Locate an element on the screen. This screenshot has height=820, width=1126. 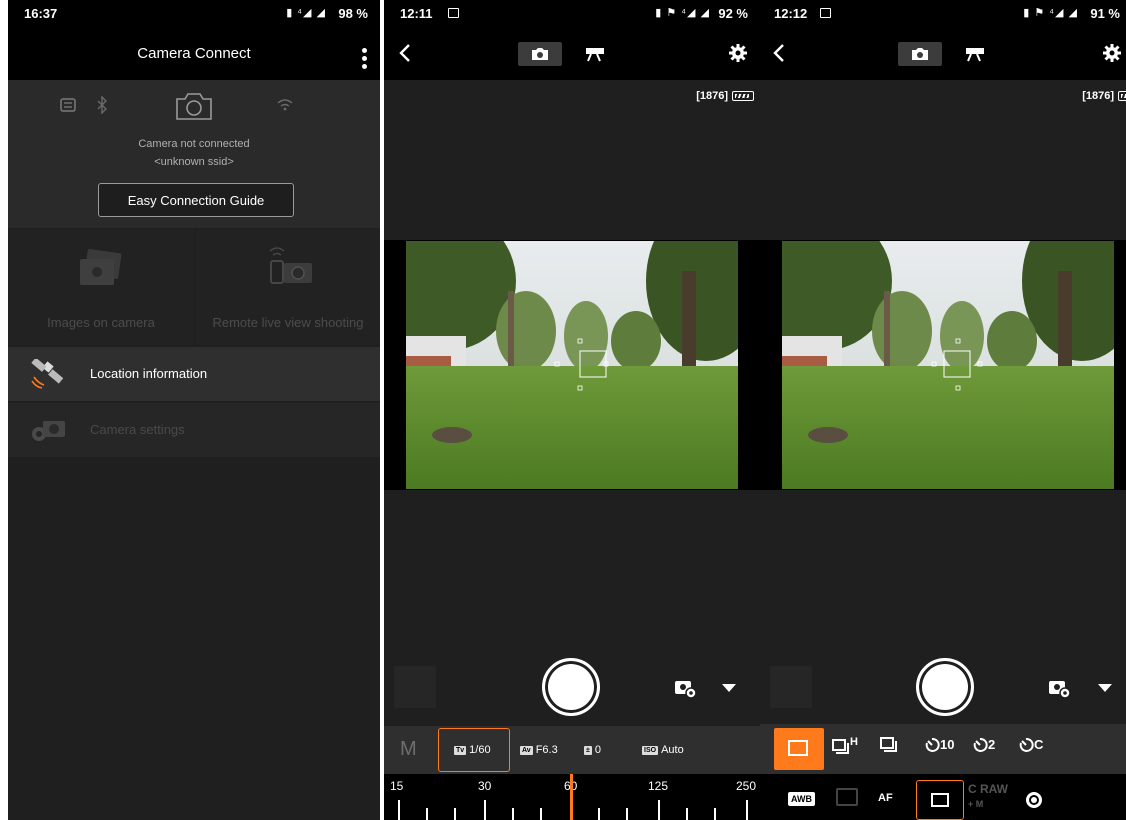
white-balance-button: AWB is located at coordinates (801, 799).